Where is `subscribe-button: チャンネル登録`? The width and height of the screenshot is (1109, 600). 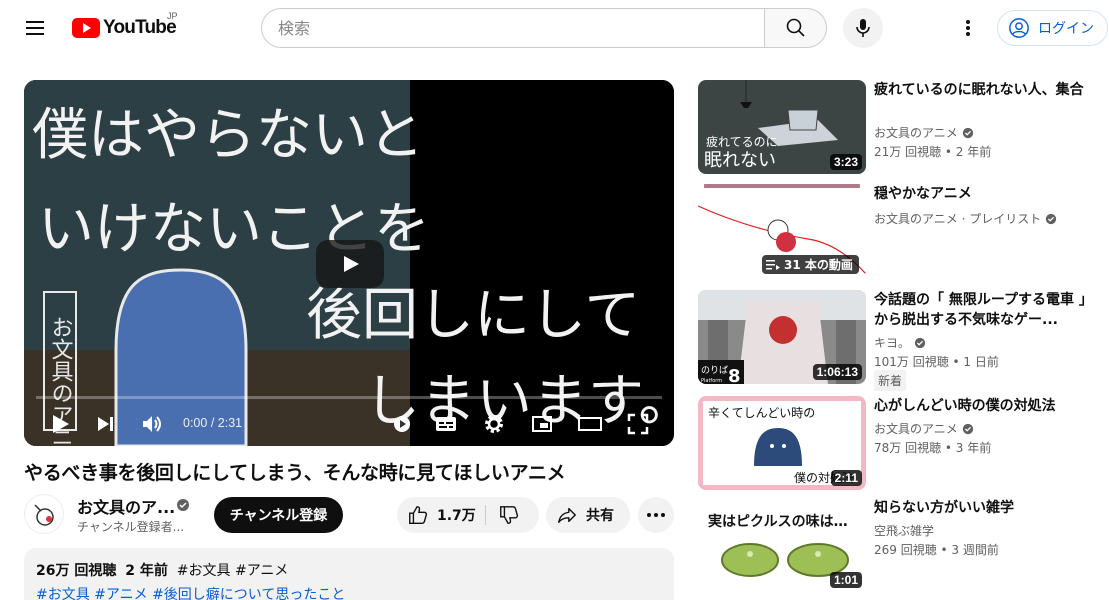
subscribe-button: チャンネル登録 is located at coordinates (278, 515).